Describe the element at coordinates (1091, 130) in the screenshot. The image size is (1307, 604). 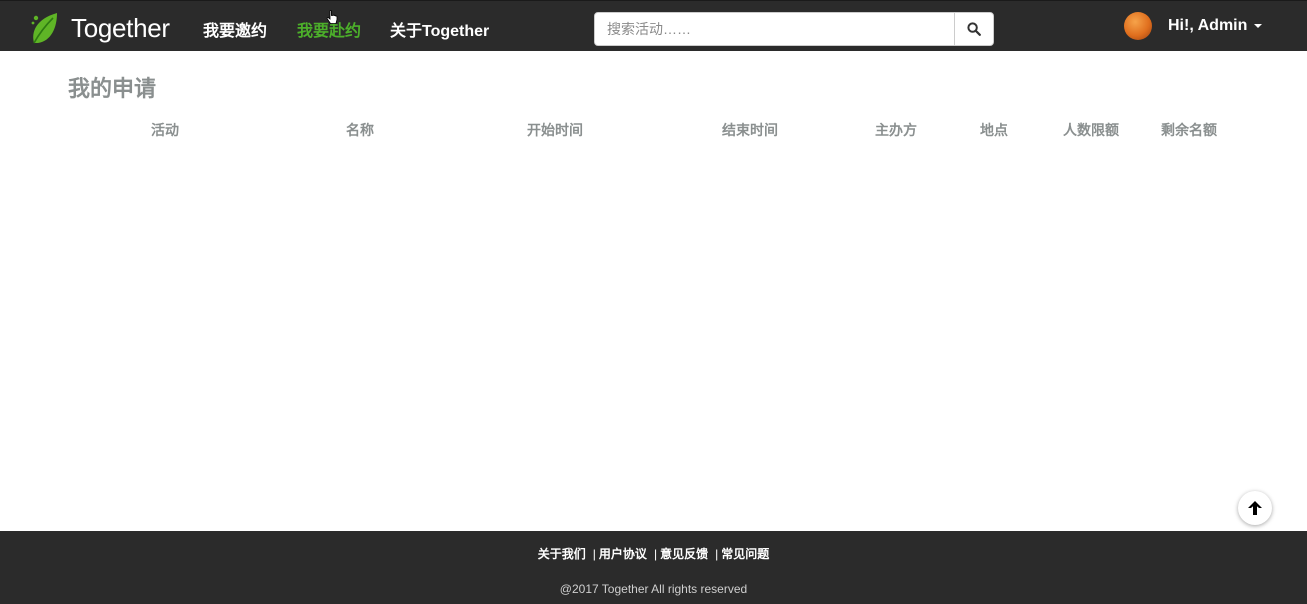
I see `column-header-capacity: 人数限额` at that location.